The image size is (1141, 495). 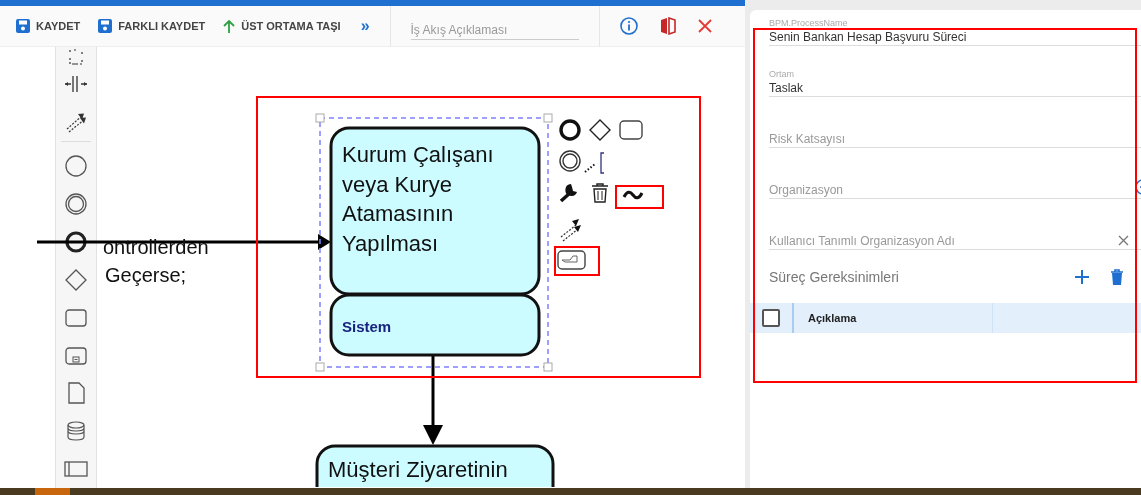 What do you see at coordinates (806, 190) in the screenshot?
I see `field-placeholder: Organizasyon` at bounding box center [806, 190].